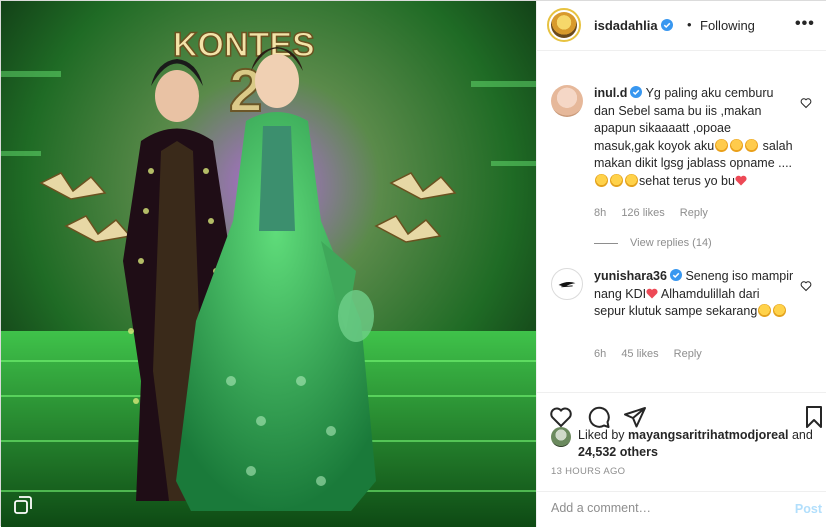  Describe the element at coordinates (23, 505) in the screenshot. I see `carousel-icon` at that location.